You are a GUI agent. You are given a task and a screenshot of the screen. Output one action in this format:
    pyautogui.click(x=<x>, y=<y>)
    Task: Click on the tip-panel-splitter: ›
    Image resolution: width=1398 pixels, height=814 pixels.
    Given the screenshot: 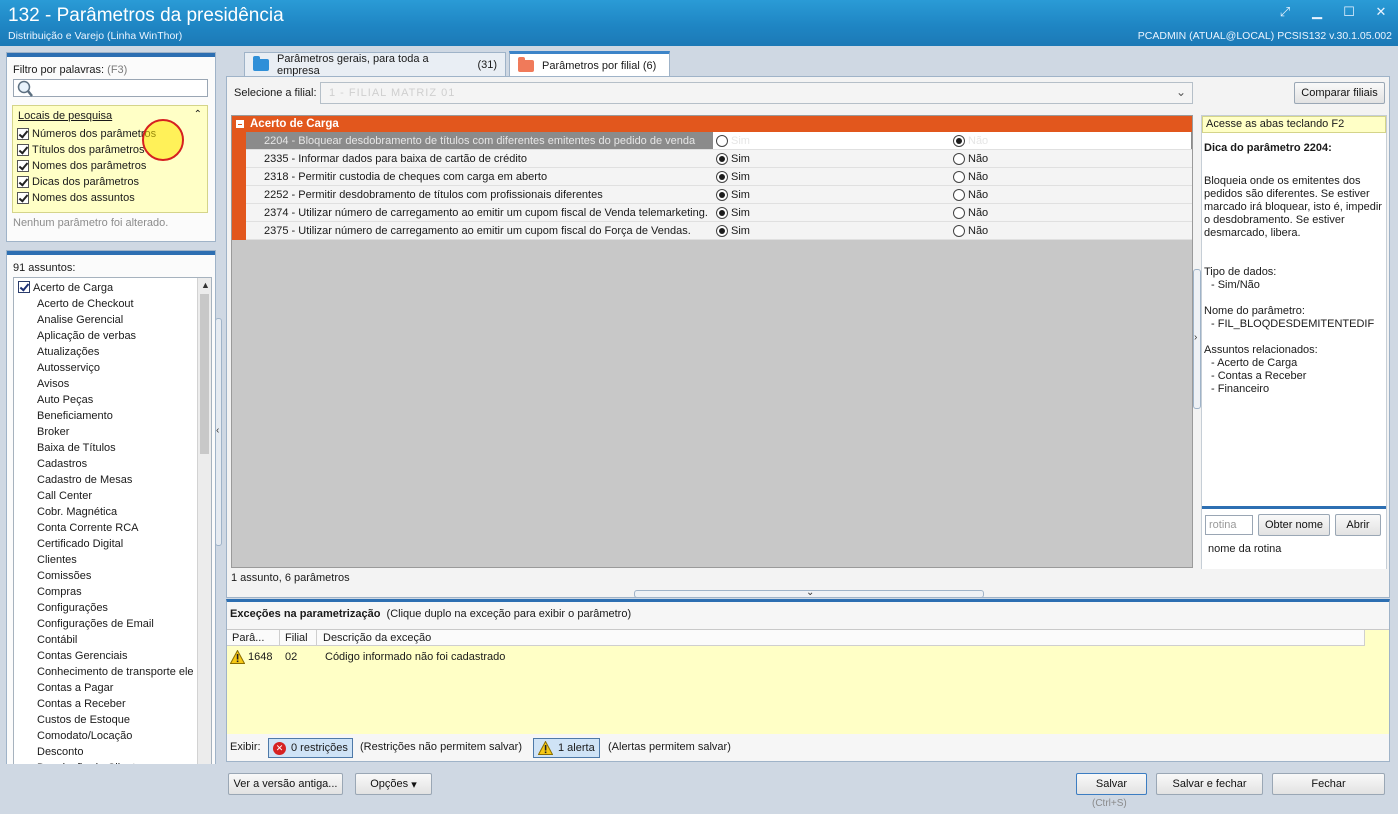 What is the action you would take?
    pyautogui.click(x=1197, y=339)
    